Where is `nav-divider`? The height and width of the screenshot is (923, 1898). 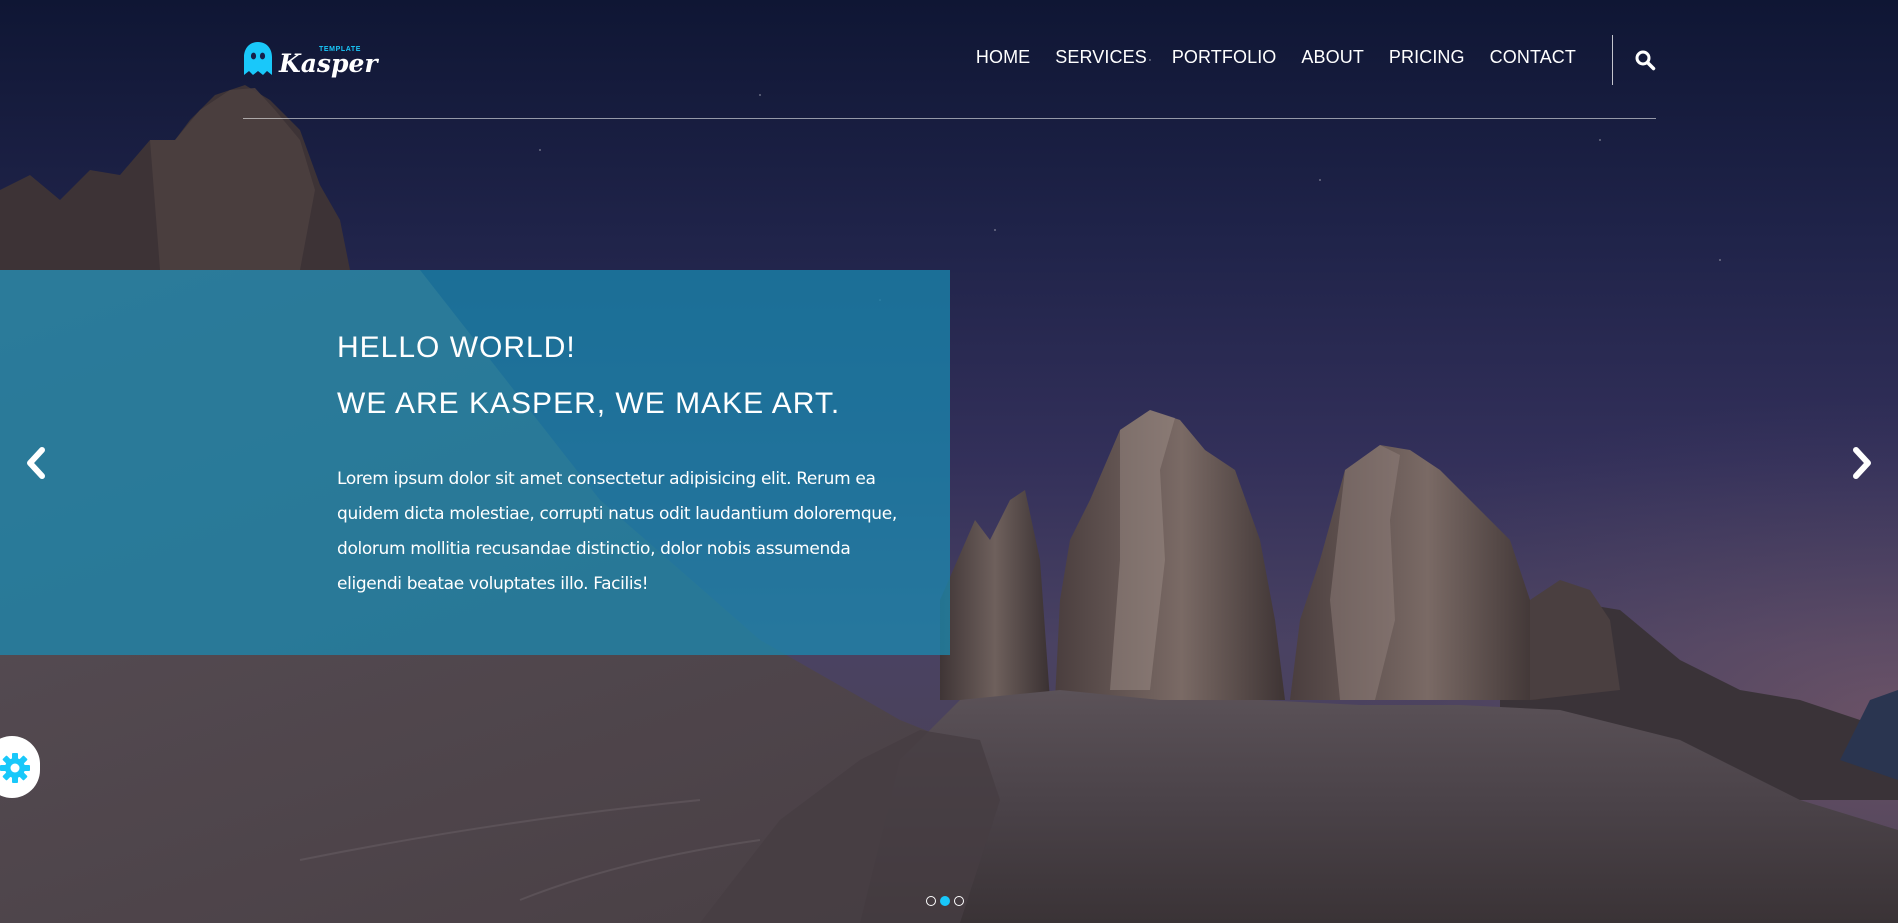 nav-divider is located at coordinates (1612, 60).